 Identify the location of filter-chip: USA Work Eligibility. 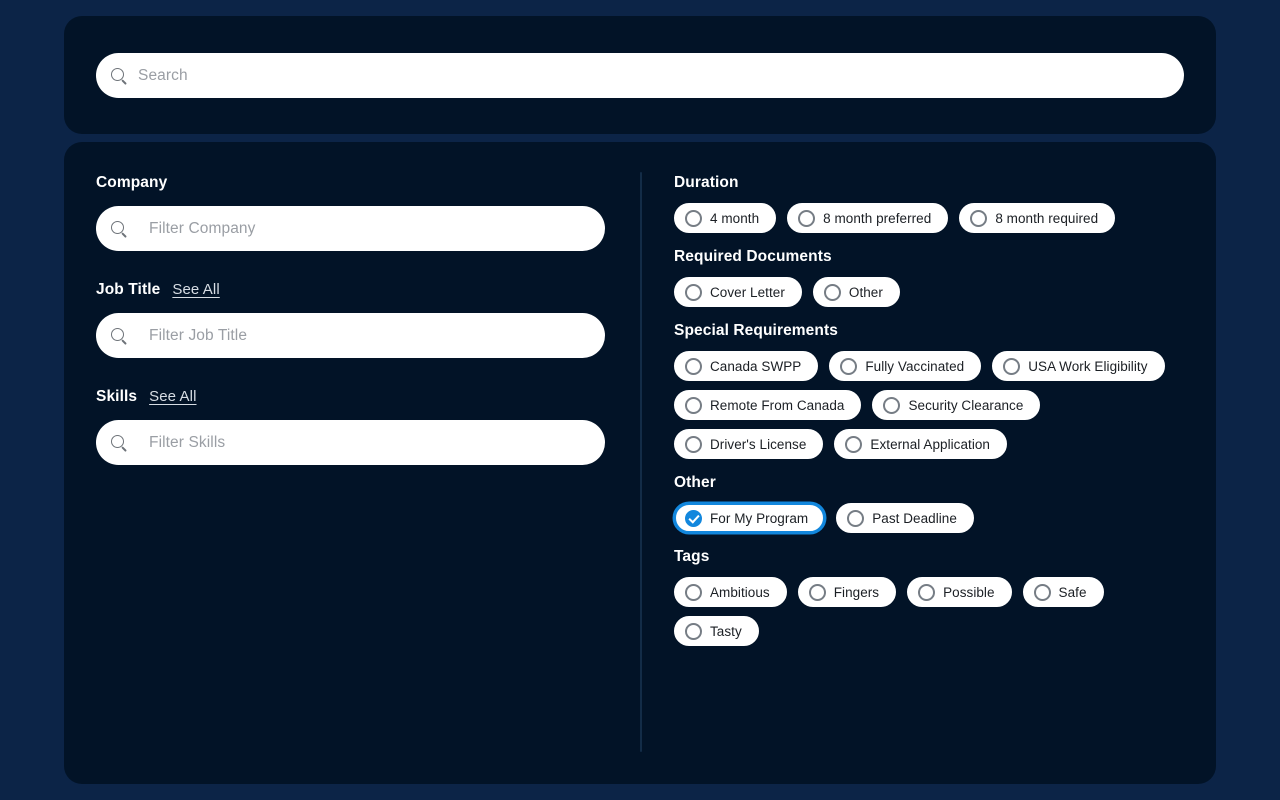
(1078, 366).